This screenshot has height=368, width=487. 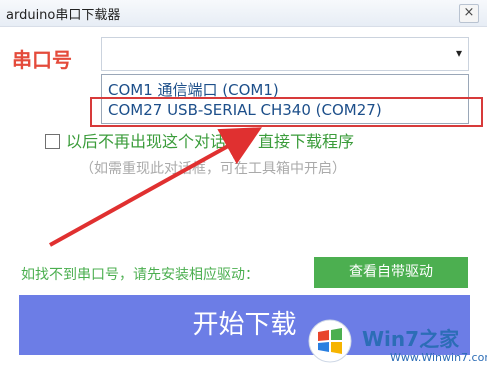 I want to click on windows-logo-icon, so click(x=330, y=341).